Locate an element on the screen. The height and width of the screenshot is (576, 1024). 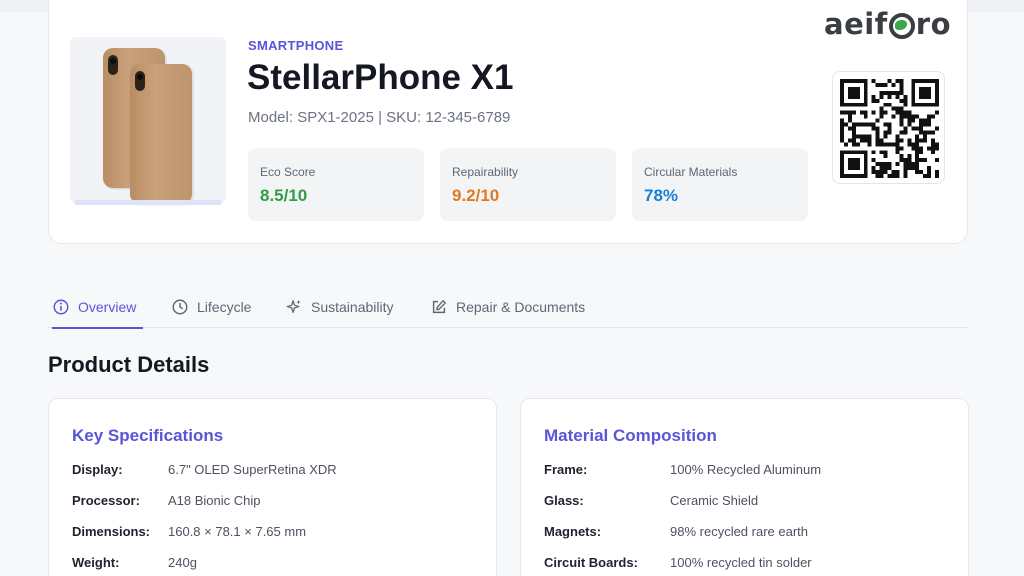
material-value: 98% recycled rare earth is located at coordinates (739, 531).